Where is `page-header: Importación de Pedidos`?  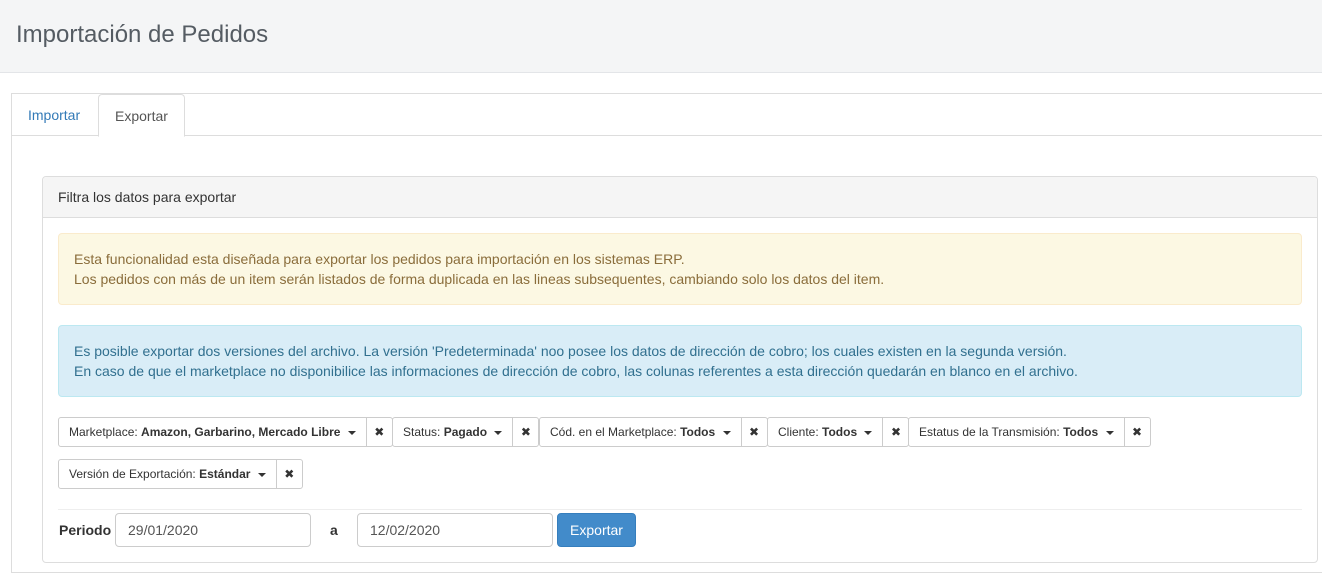 page-header: Importación de Pedidos is located at coordinates (661, 36).